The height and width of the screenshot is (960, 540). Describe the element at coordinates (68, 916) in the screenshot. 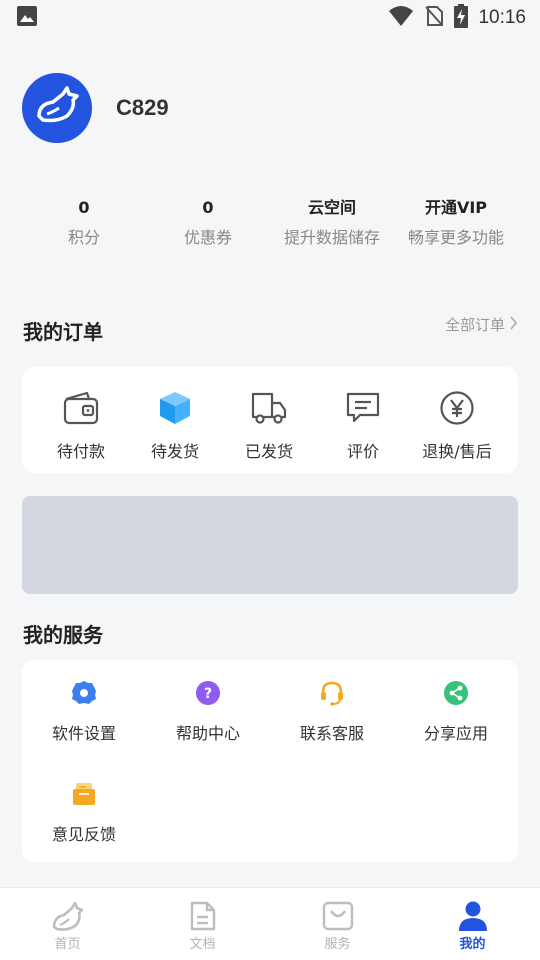

I see `home-horse-icon` at that location.